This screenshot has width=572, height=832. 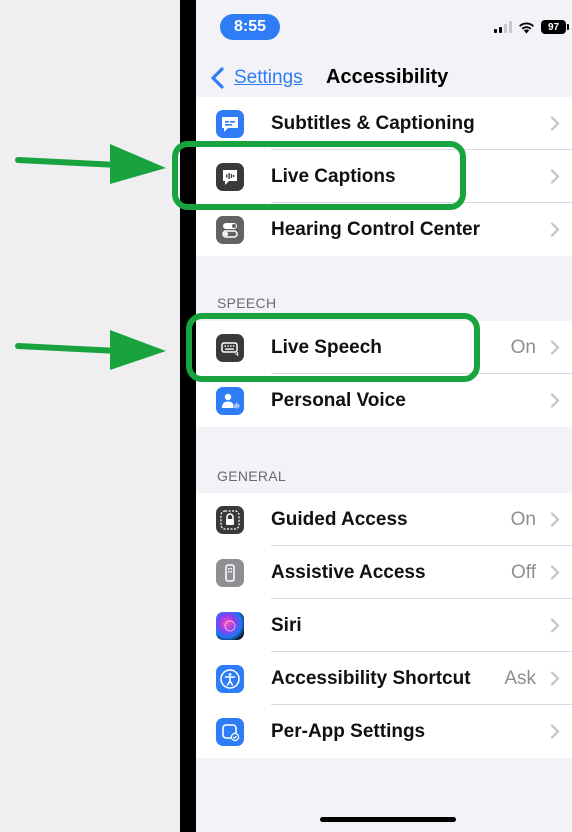 I want to click on section-header-speech: SPEECH, so click(x=247, y=303).